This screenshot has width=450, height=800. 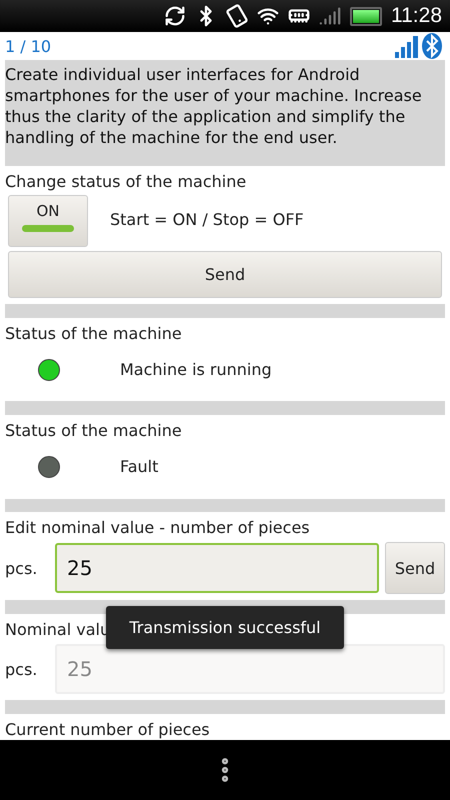 What do you see at coordinates (175, 16) in the screenshot?
I see `sync-icon` at bounding box center [175, 16].